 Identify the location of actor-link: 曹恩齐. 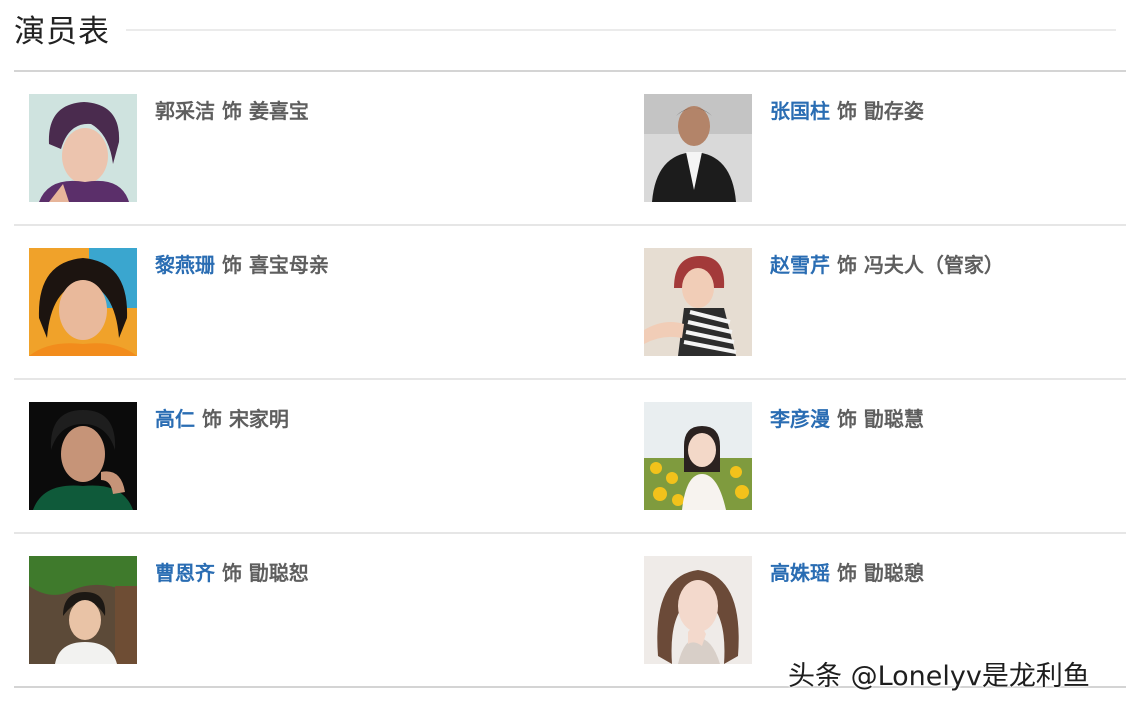
(185, 573).